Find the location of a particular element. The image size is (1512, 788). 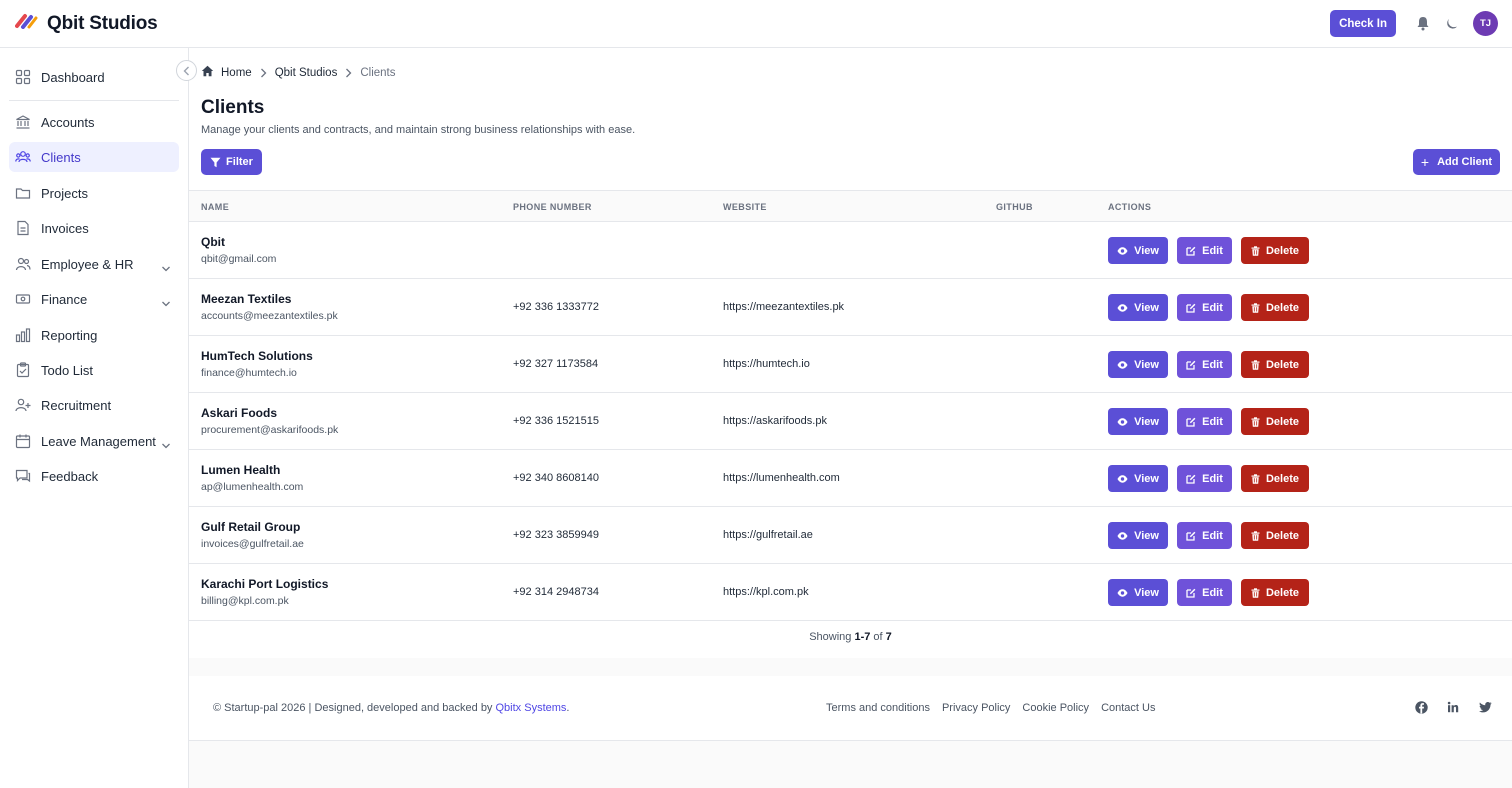

client-name: Karachi Port Logistics is located at coordinates (264, 584).